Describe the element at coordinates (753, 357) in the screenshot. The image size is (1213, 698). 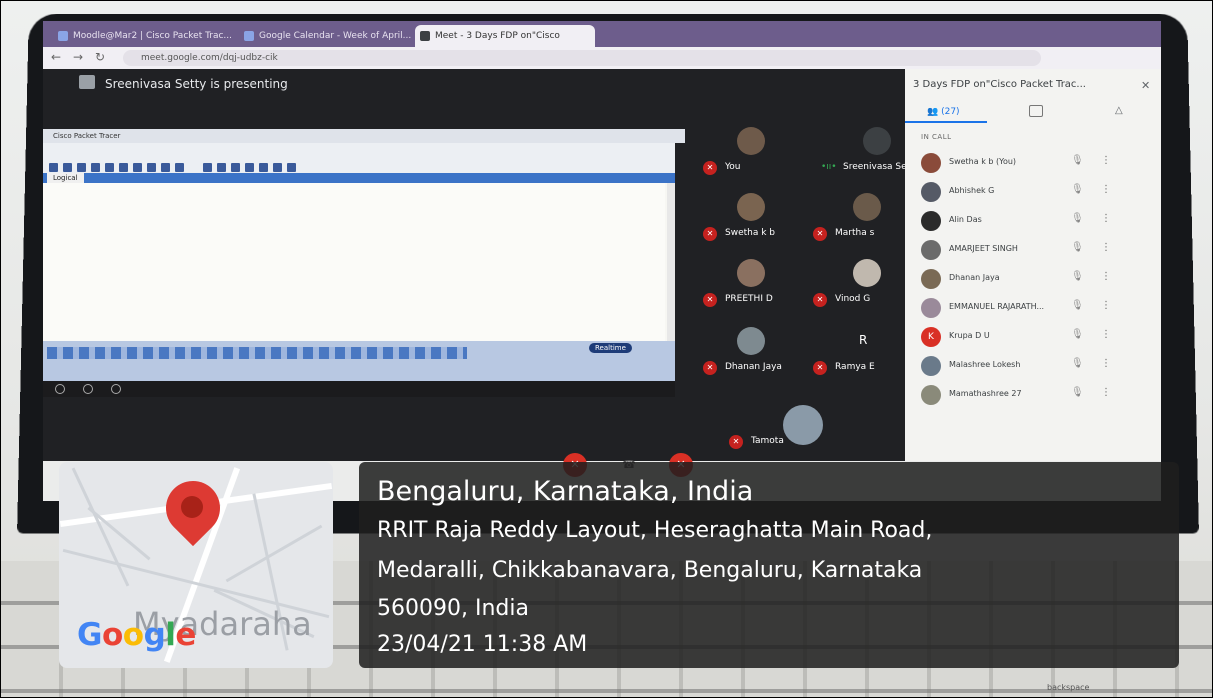
I see `tile-dhanan: ✕ Dhanan Jaya` at that location.